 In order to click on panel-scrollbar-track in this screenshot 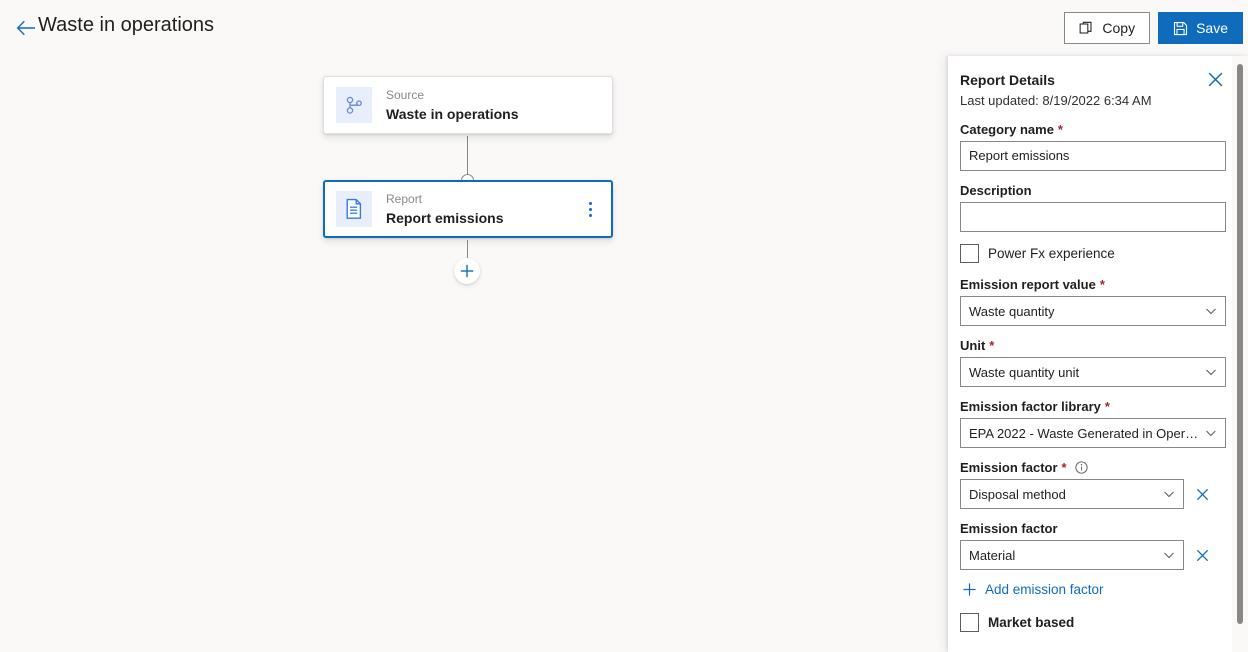, I will do `click(1240, 354)`.